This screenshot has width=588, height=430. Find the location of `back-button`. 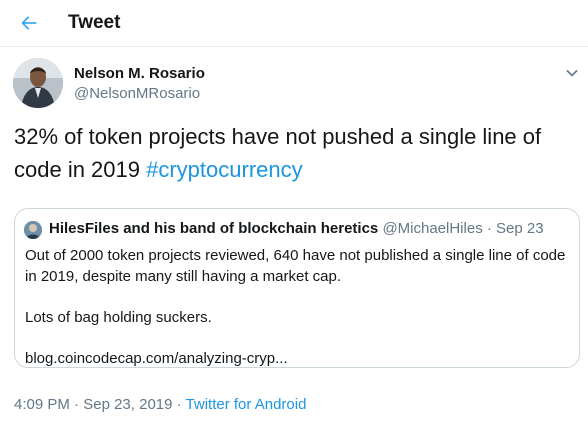

back-button is located at coordinates (29, 23).